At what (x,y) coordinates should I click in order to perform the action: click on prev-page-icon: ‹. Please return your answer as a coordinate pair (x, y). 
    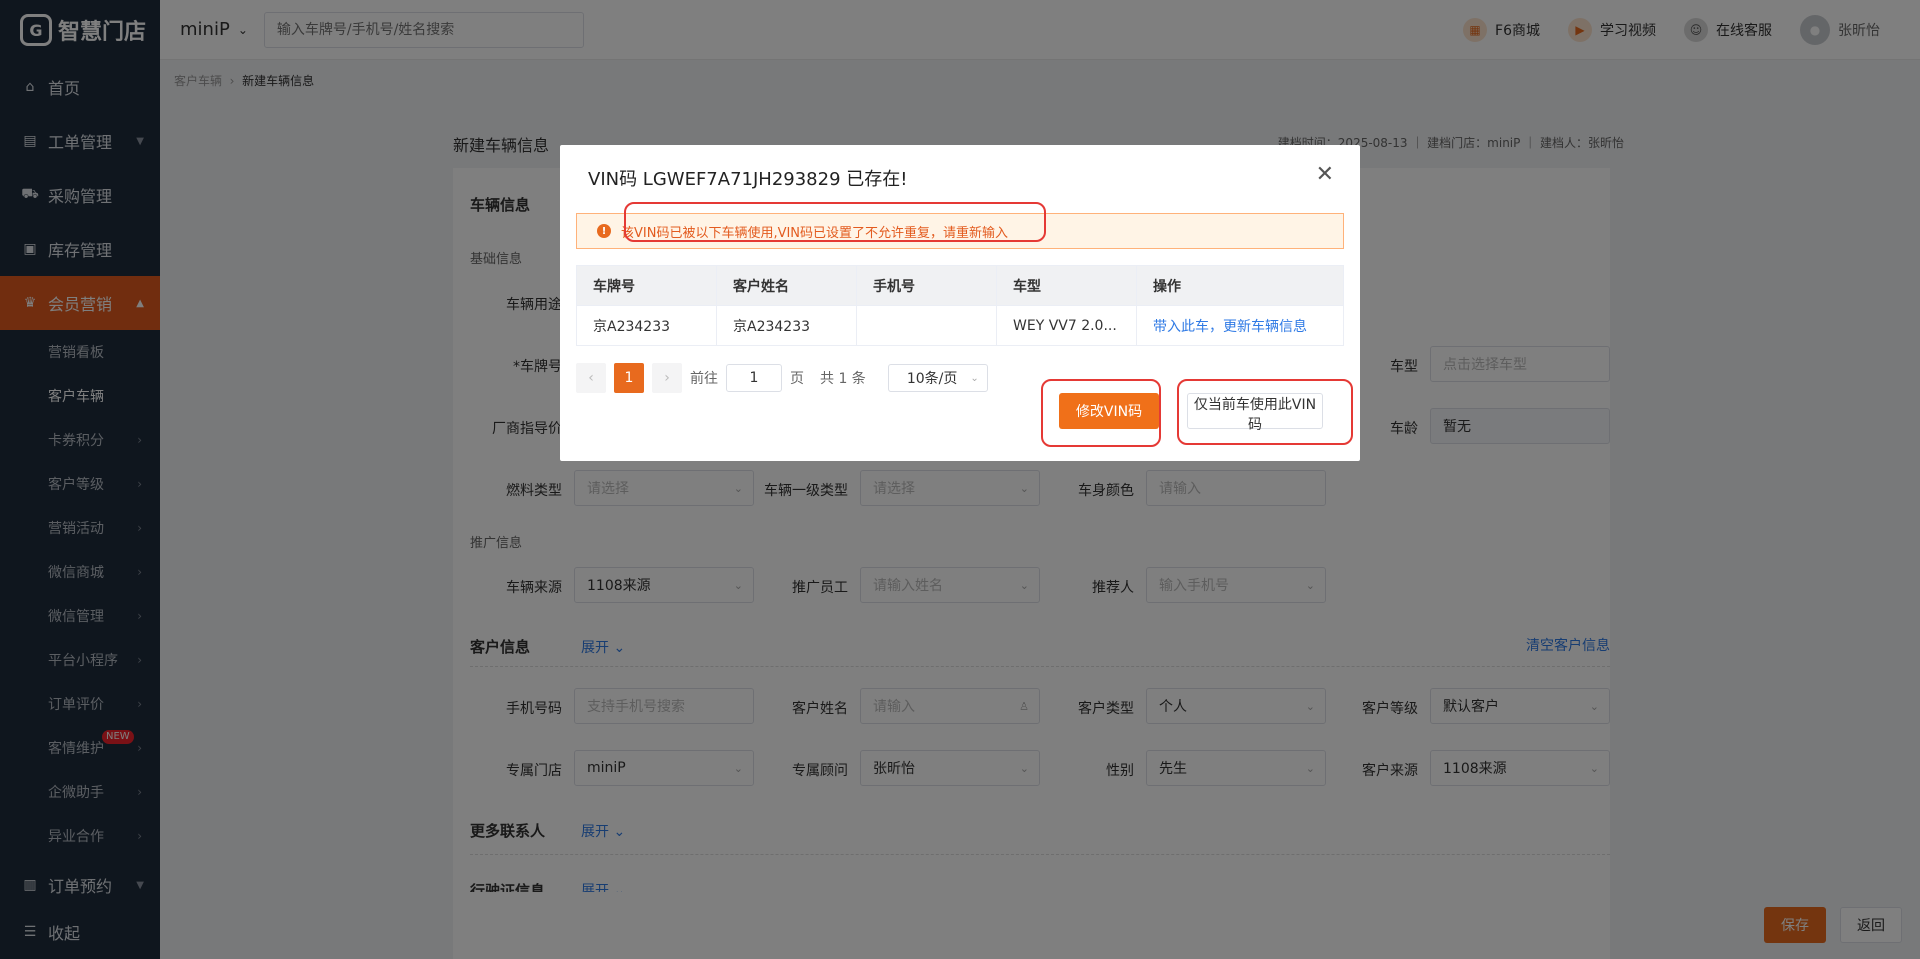
    Looking at the image, I should click on (591, 378).